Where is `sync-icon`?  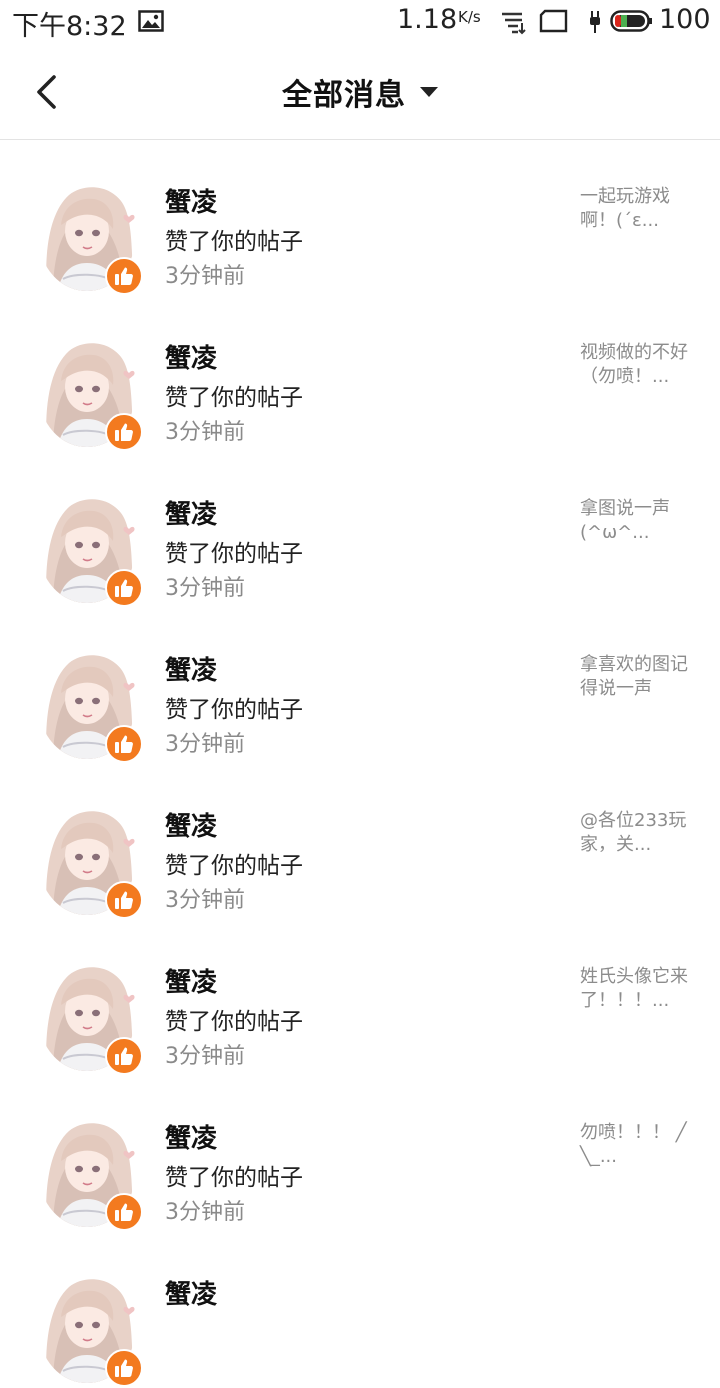
sync-icon is located at coordinates (514, 23).